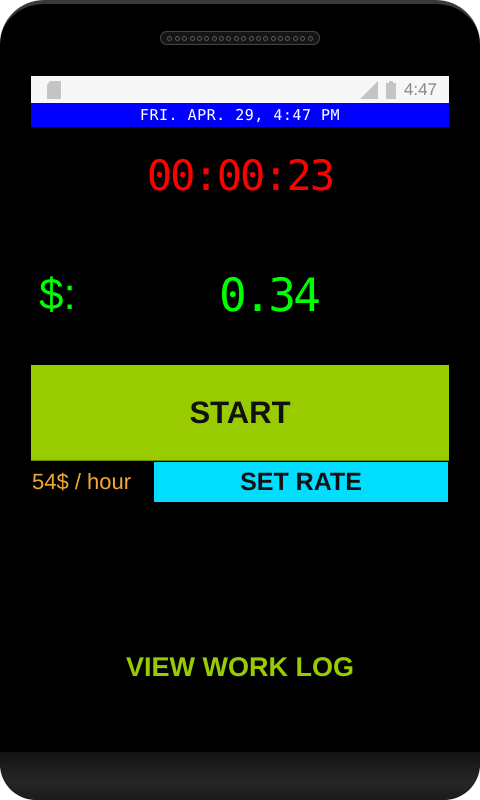 The width and height of the screenshot is (480, 800). What do you see at coordinates (301, 482) in the screenshot?
I see `set-rate-button: SET RATE` at bounding box center [301, 482].